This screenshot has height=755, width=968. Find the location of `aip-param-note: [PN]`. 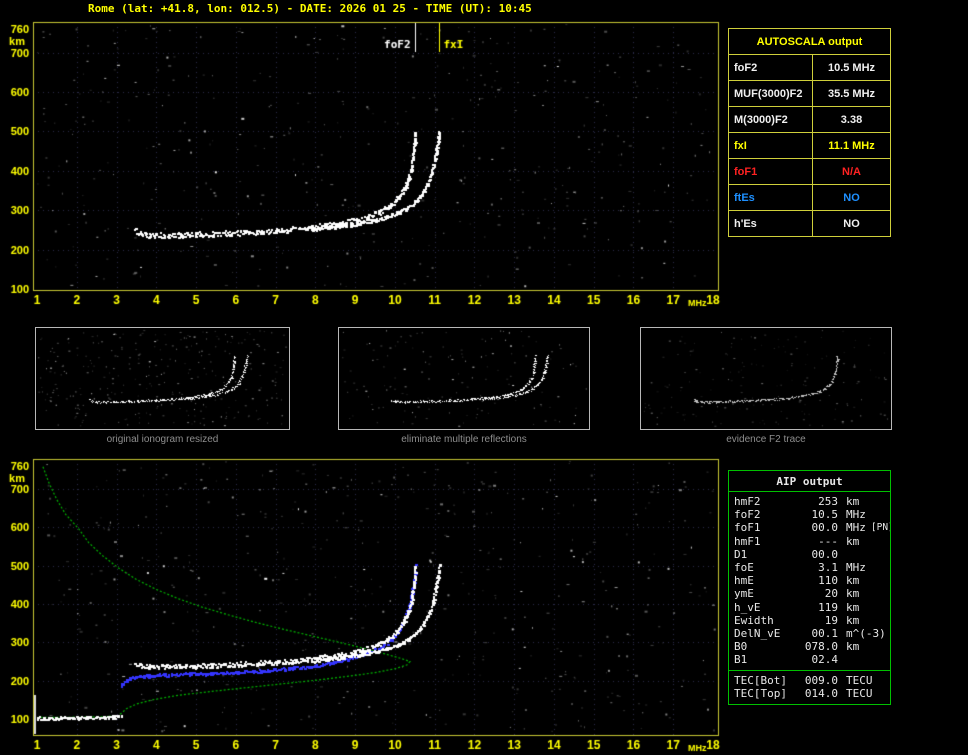

aip-param-note: [PN] is located at coordinates (880, 528).